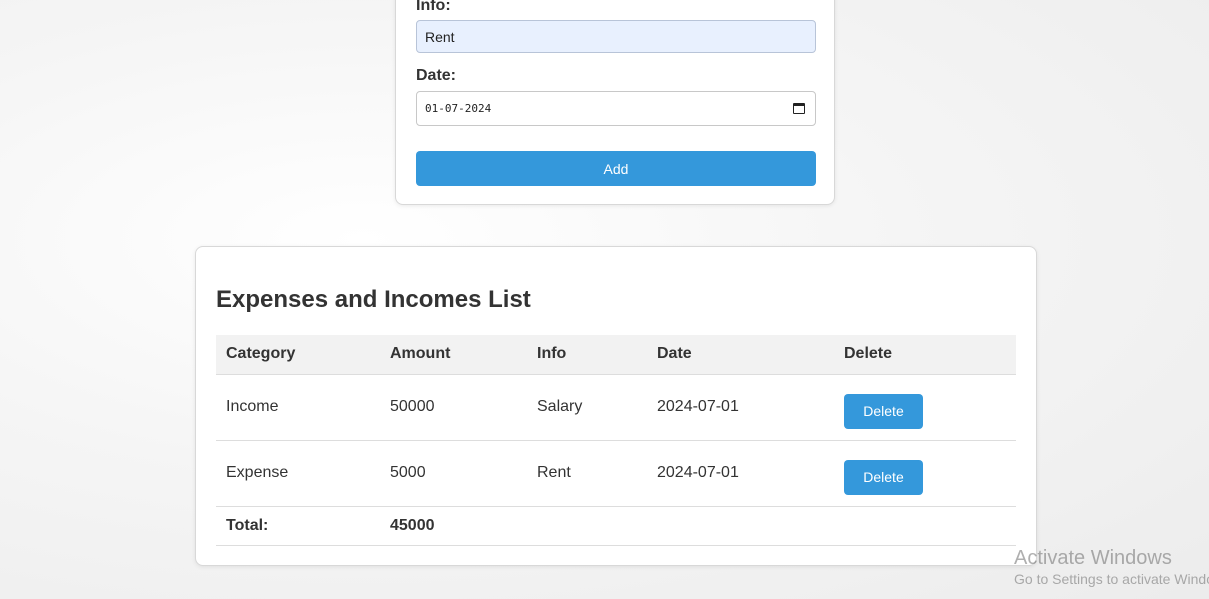 Image resolution: width=1209 pixels, height=599 pixels. I want to click on add-button: Add, so click(616, 168).